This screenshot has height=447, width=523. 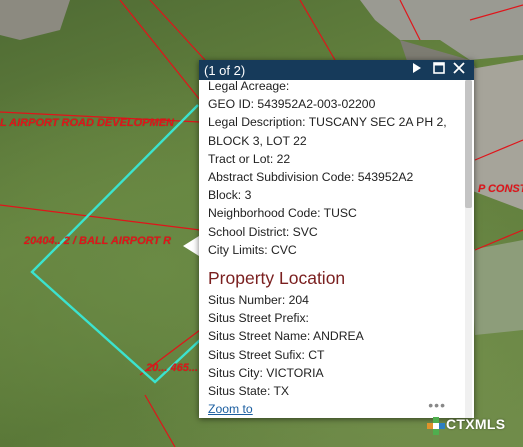 What do you see at coordinates (476, 424) in the screenshot?
I see `watermark-brand: CTXMLS` at bounding box center [476, 424].